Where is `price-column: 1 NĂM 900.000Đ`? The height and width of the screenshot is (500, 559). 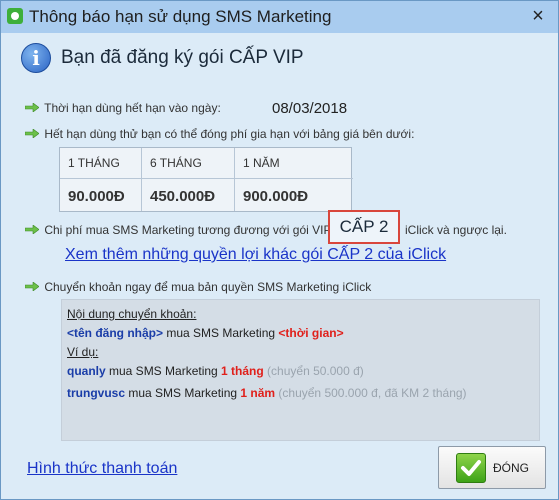
price-column: 1 NĂM 900.000Đ is located at coordinates (293, 179).